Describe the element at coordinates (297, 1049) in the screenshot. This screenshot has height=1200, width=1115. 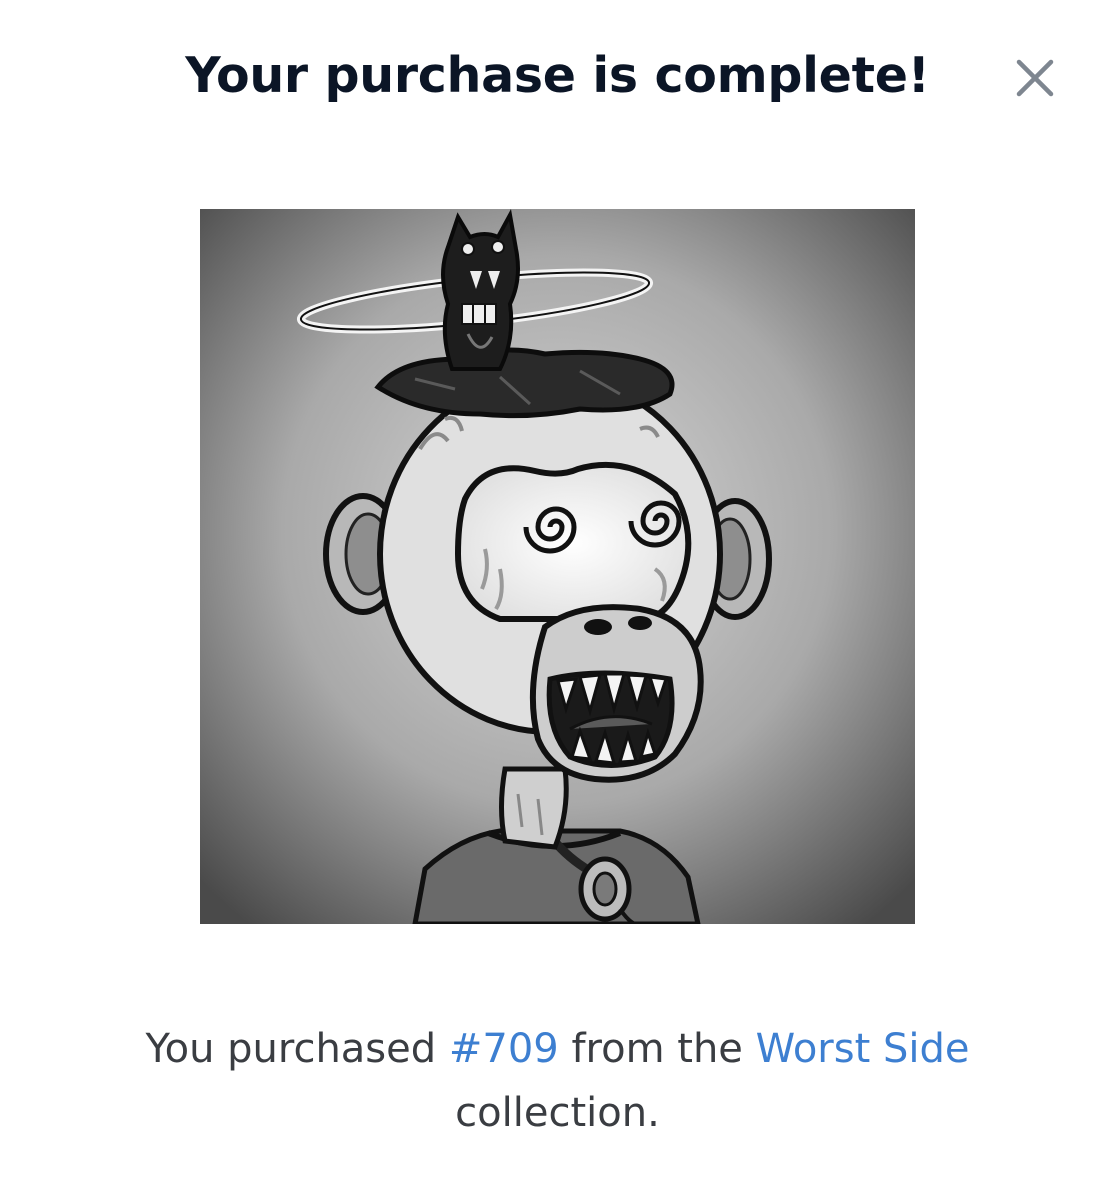
I see `message-prefix: You purchased` at that location.